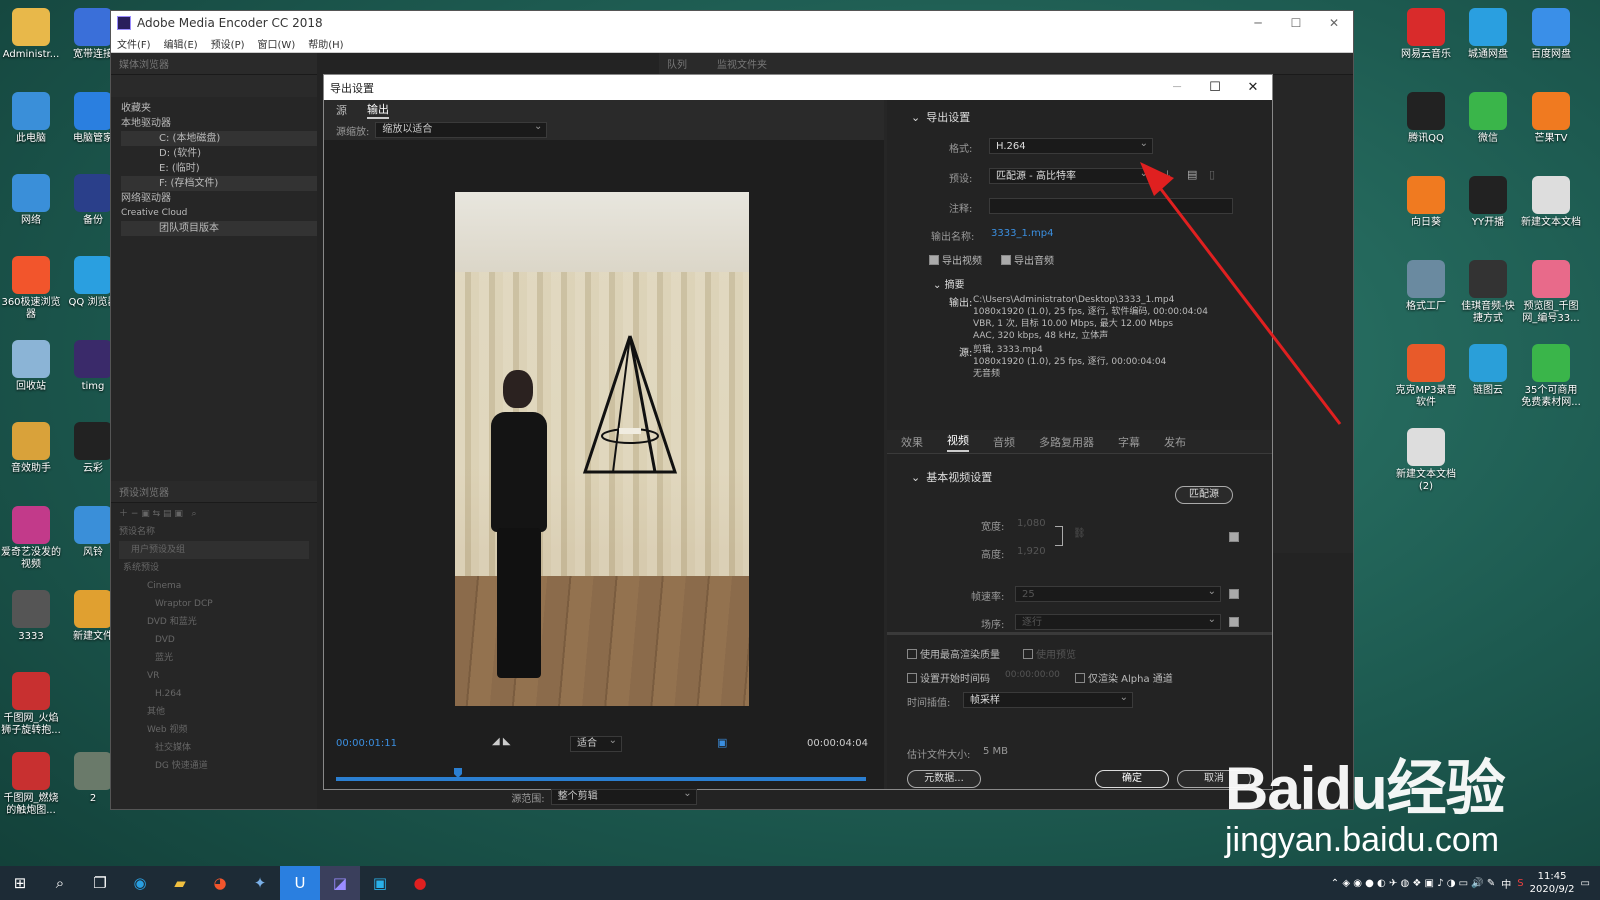  I want to click on desktop-icon: 网络, so click(31, 200).